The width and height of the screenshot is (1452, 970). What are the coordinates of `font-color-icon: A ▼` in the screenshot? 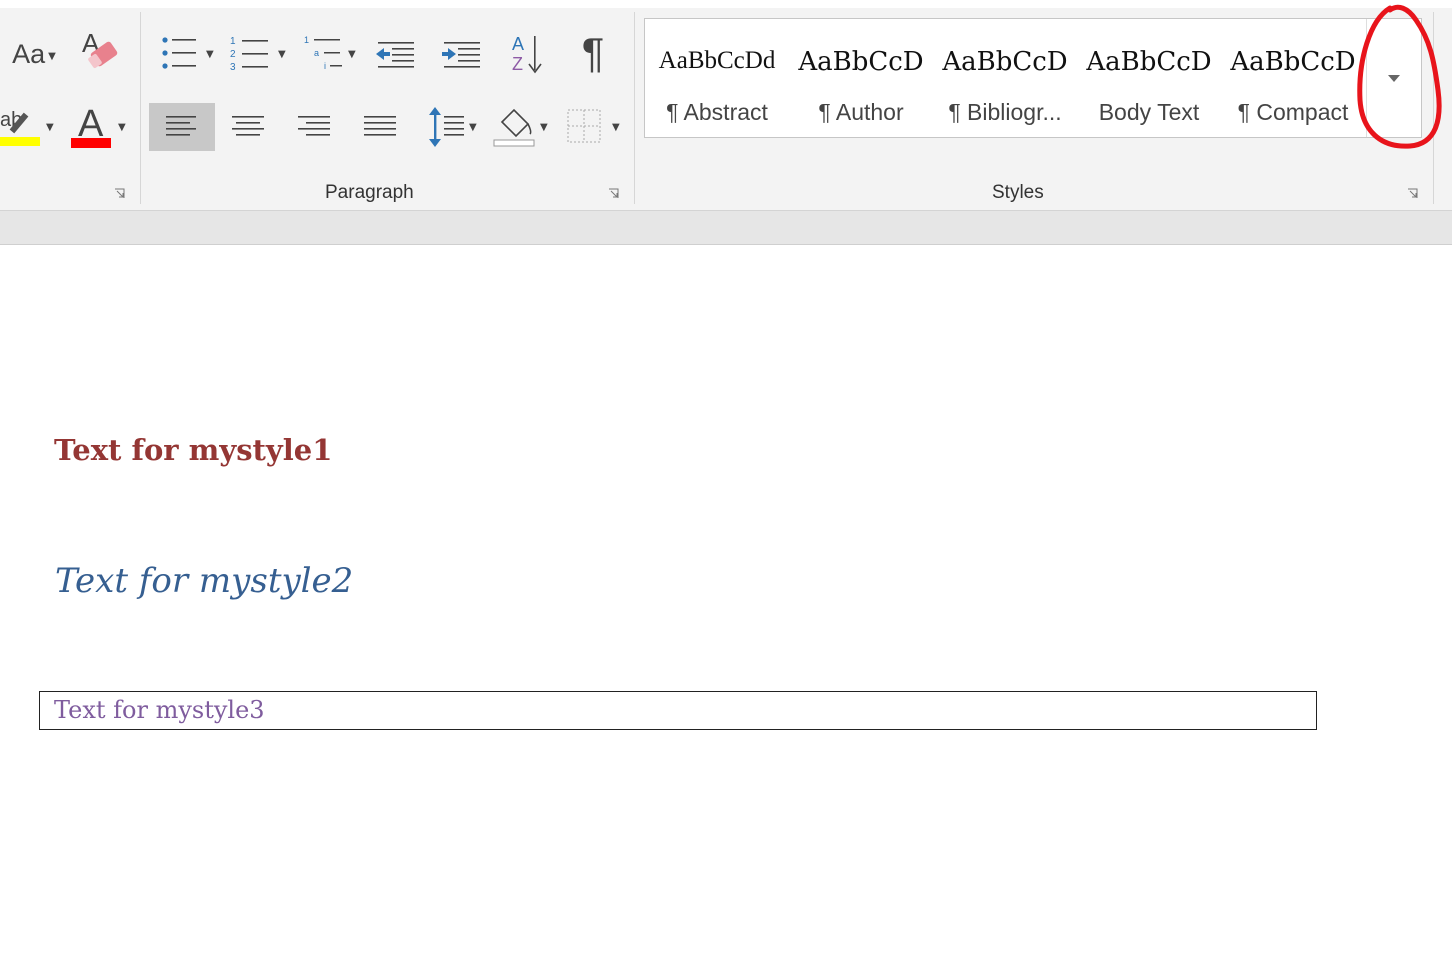 It's located at (98, 125).